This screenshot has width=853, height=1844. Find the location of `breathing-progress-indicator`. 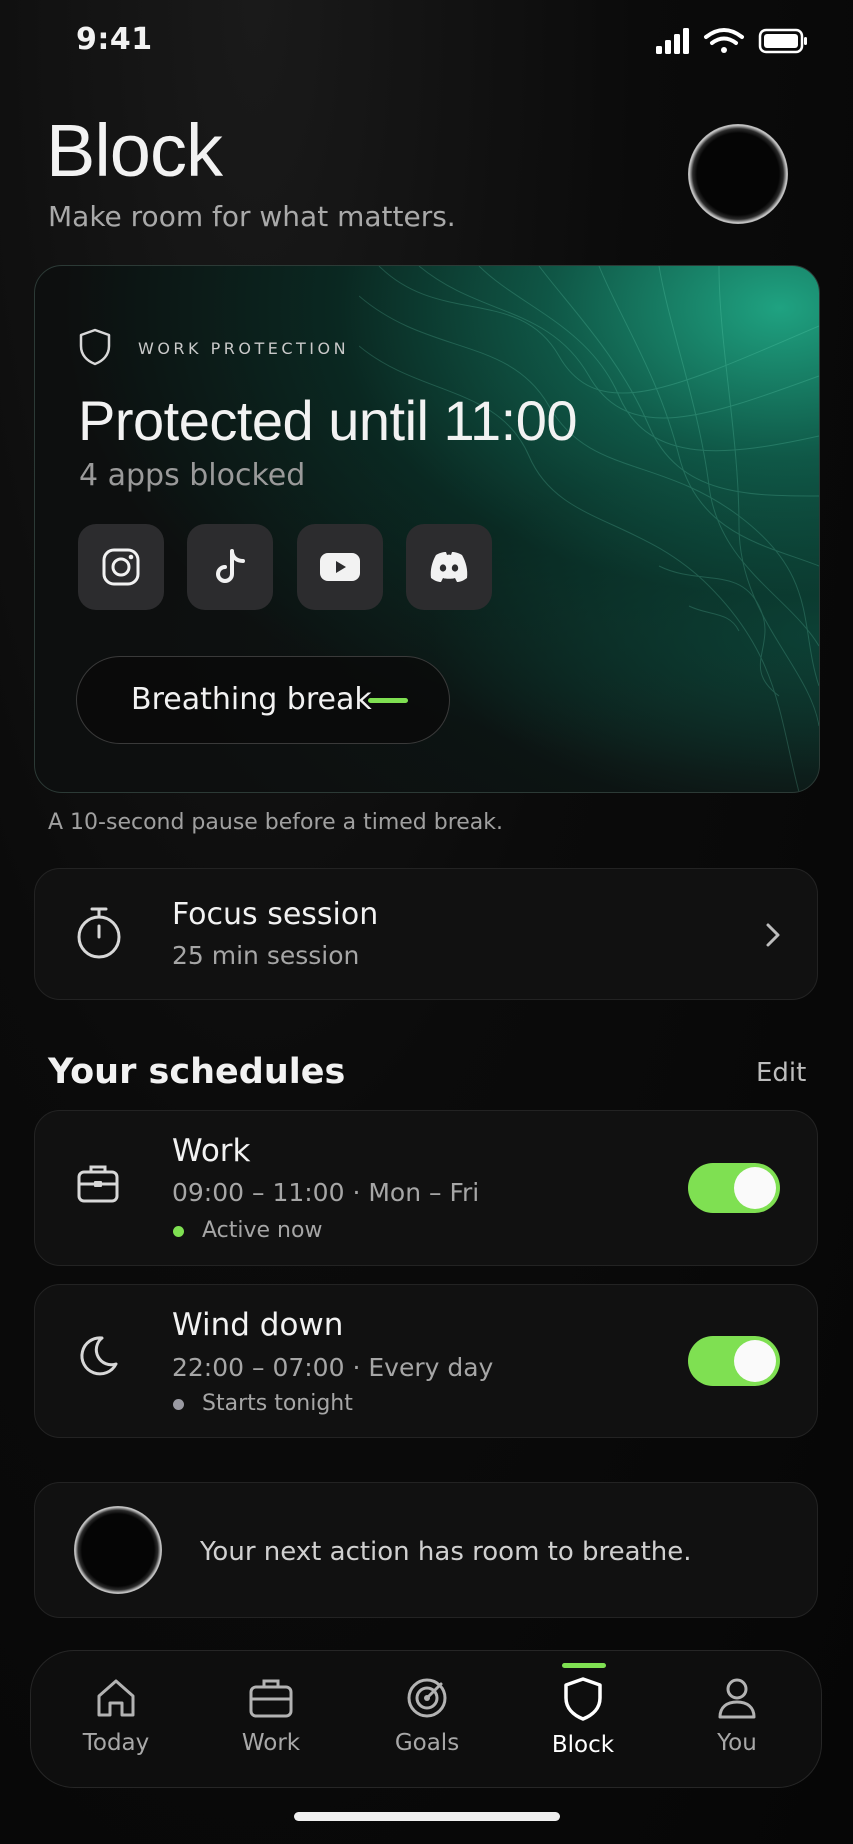

breathing-progress-indicator is located at coordinates (388, 700).